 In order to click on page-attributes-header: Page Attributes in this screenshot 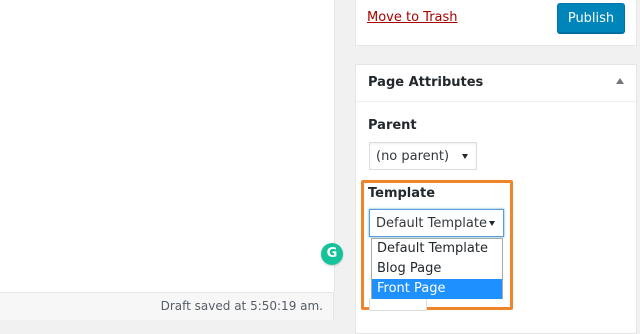, I will do `click(496, 83)`.